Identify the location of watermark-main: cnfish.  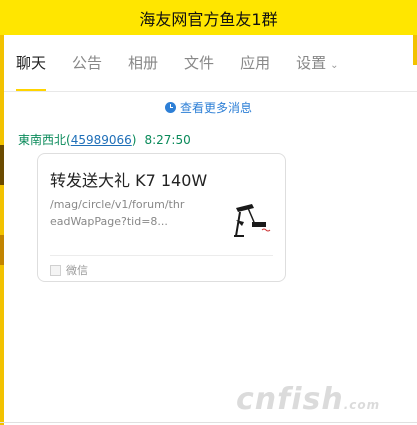
(290, 399).